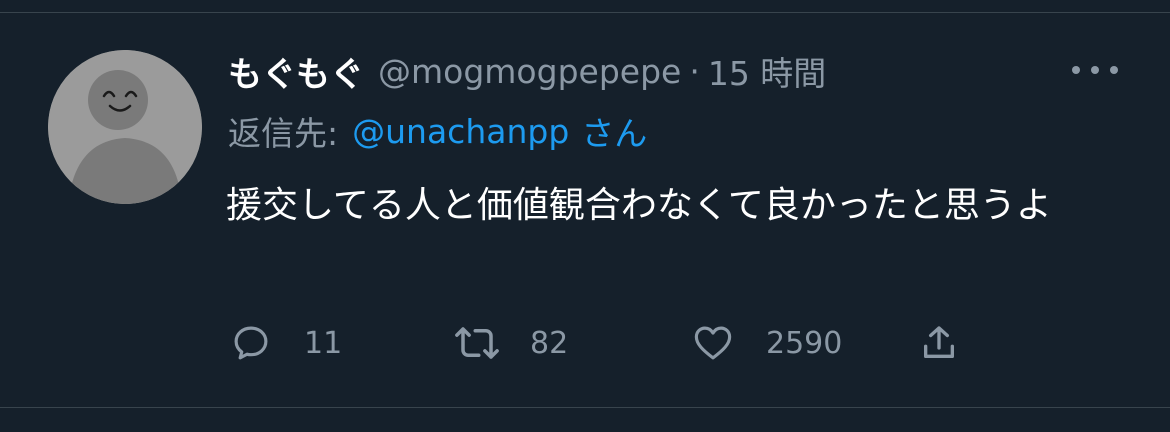 Image resolution: width=1170 pixels, height=432 pixels. What do you see at coordinates (549, 343) in the screenshot?
I see `retweet-count: 82` at bounding box center [549, 343].